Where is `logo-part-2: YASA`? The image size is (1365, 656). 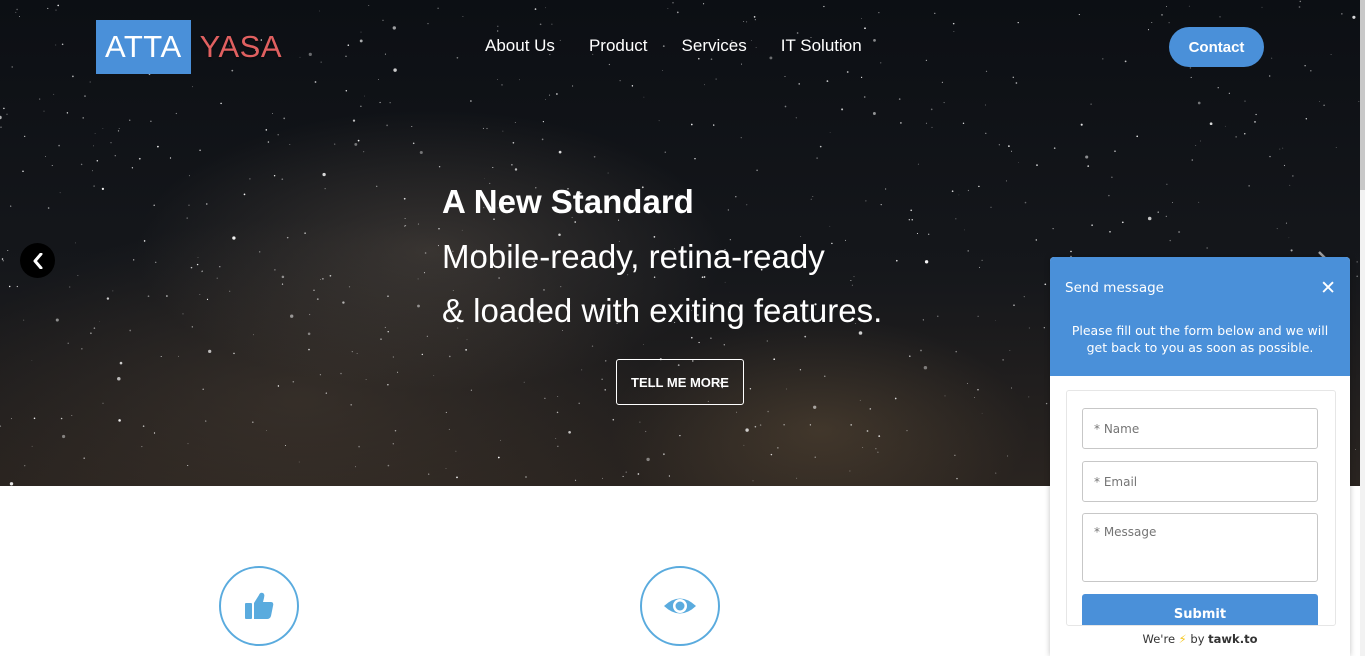
logo-part-2: YASA is located at coordinates (241, 46).